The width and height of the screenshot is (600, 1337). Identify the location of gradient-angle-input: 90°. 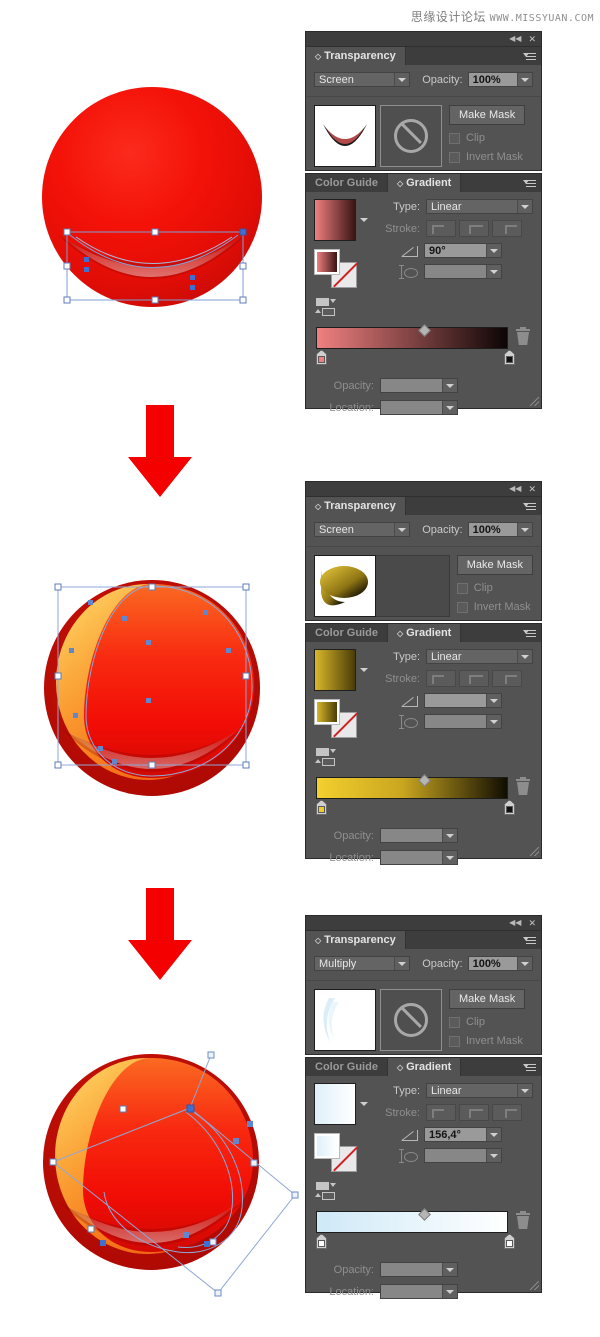
(463, 250).